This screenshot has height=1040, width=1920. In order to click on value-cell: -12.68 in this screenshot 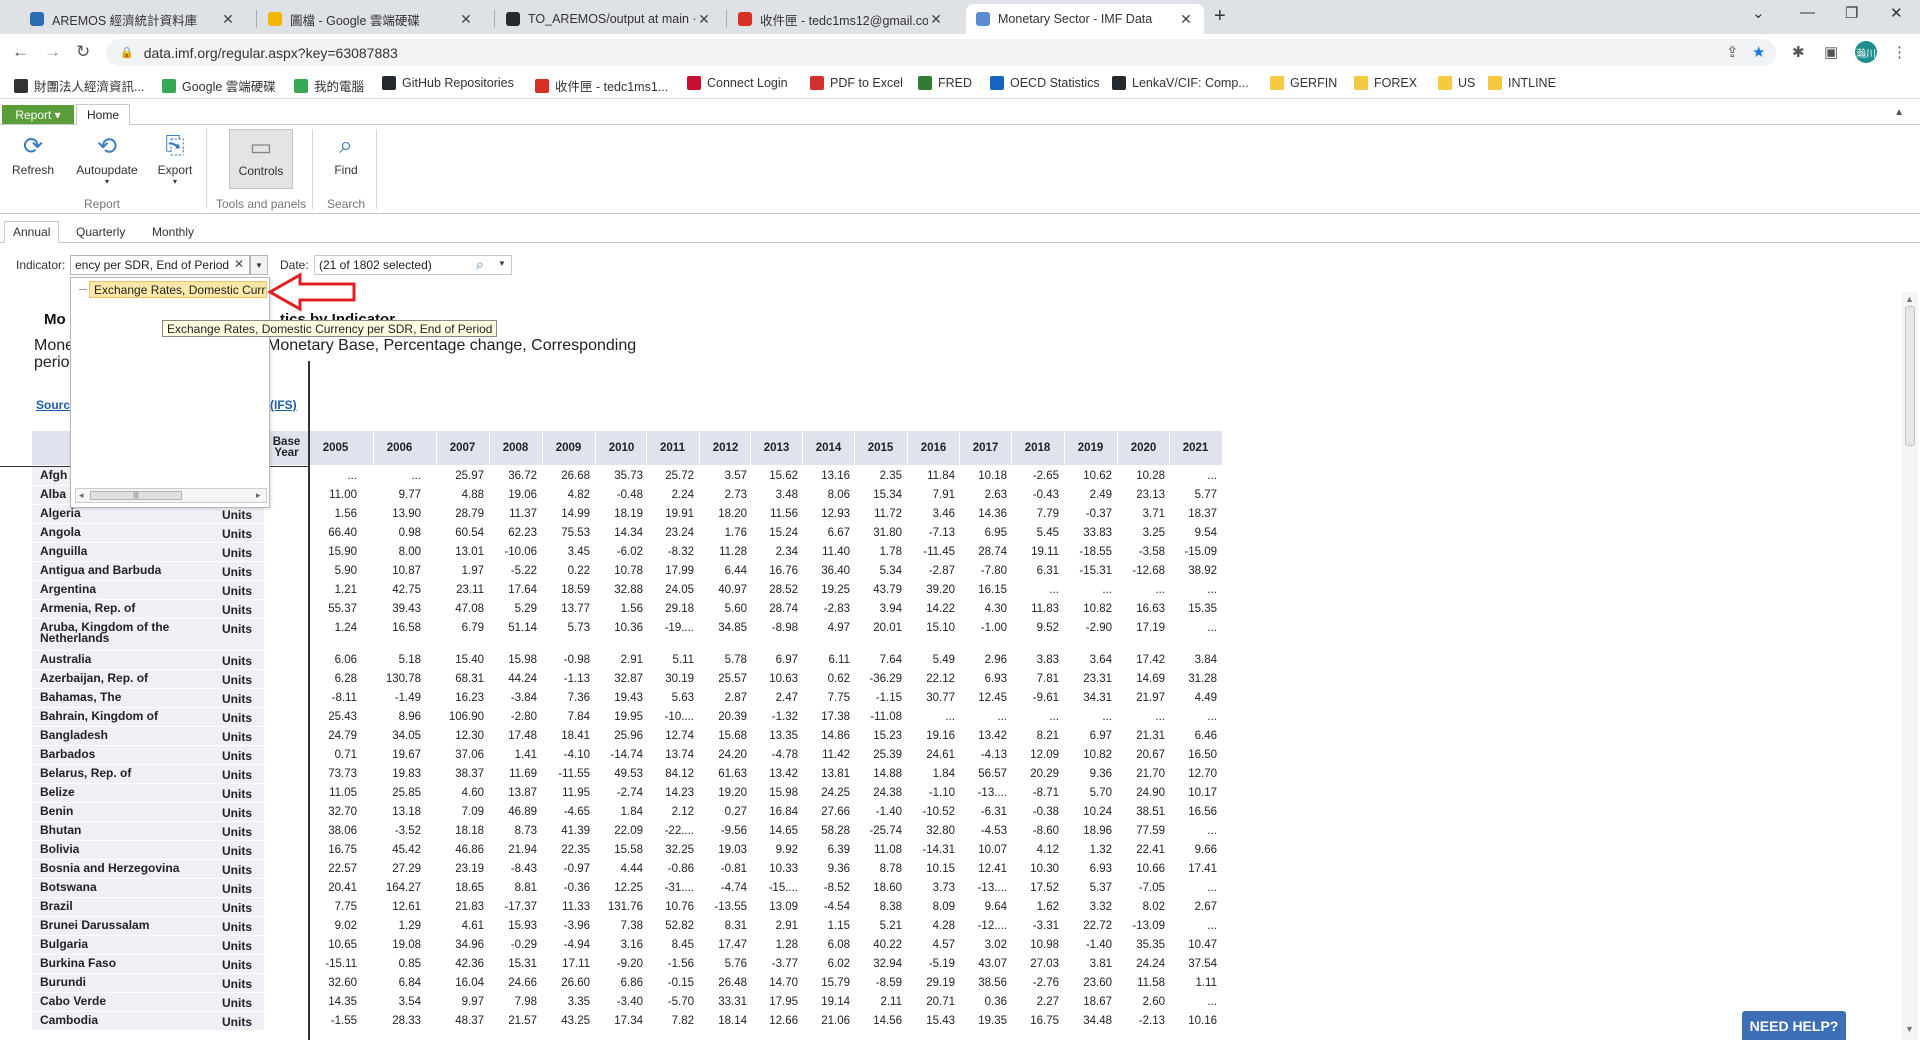, I will do `click(1141, 571)`.